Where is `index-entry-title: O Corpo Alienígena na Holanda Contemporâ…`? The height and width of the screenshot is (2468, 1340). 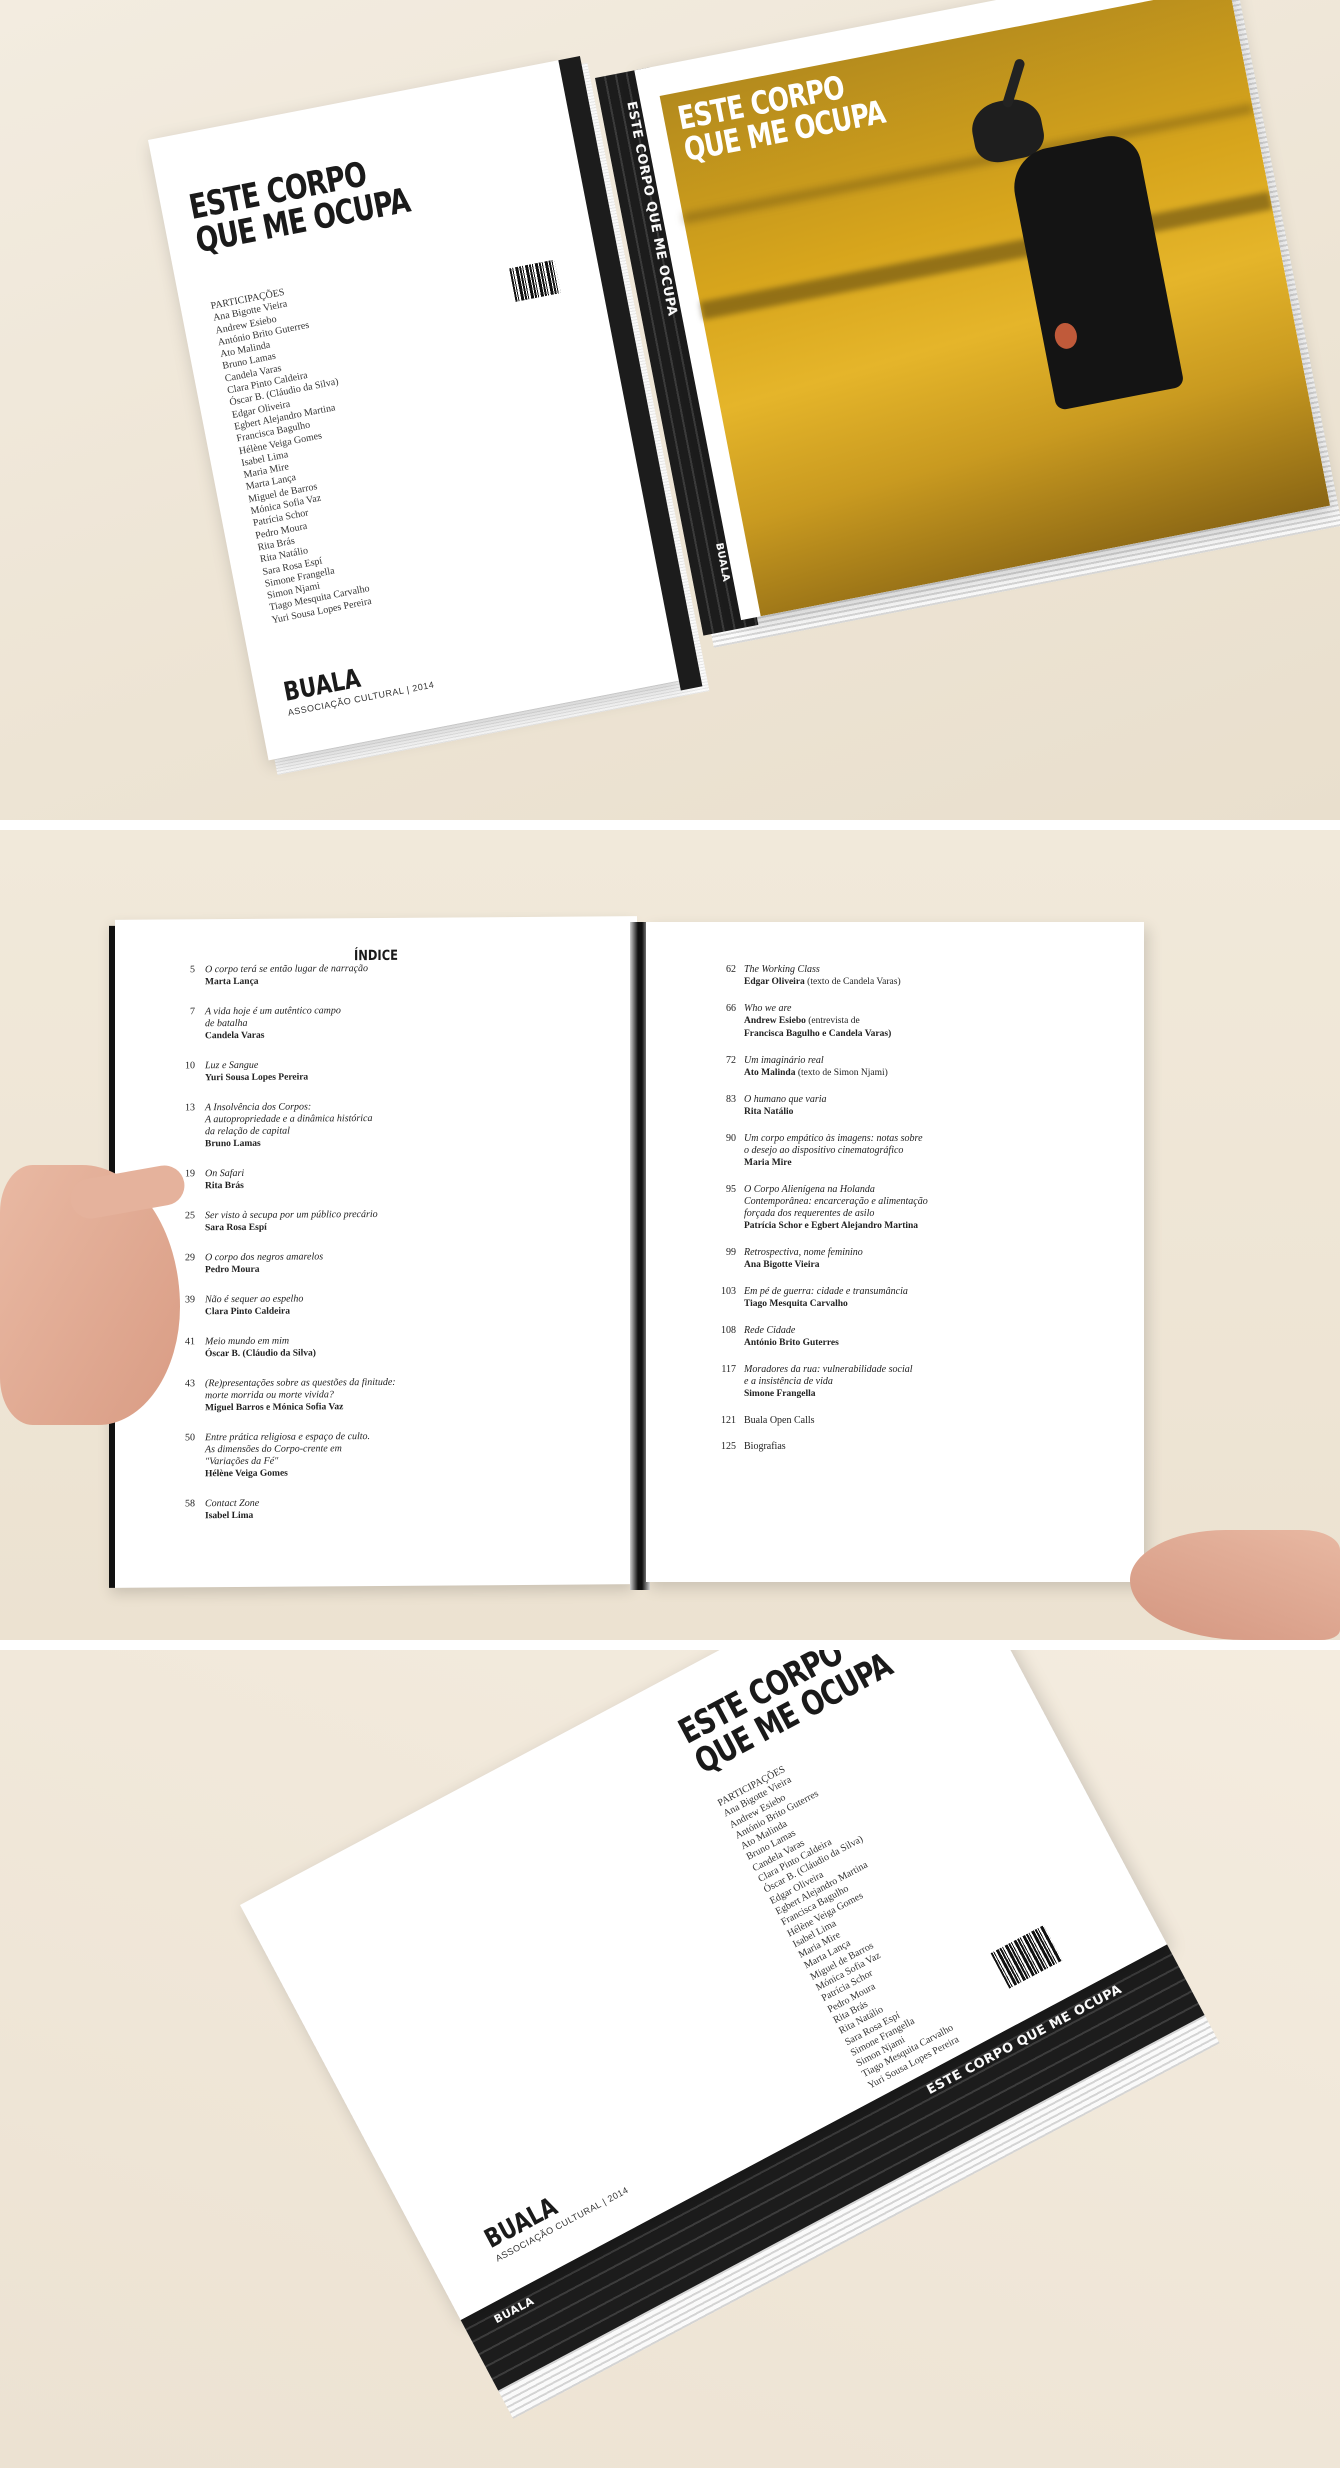 index-entry-title: O Corpo Alienígena na Holanda Contemporâ… is located at coordinates (836, 1201).